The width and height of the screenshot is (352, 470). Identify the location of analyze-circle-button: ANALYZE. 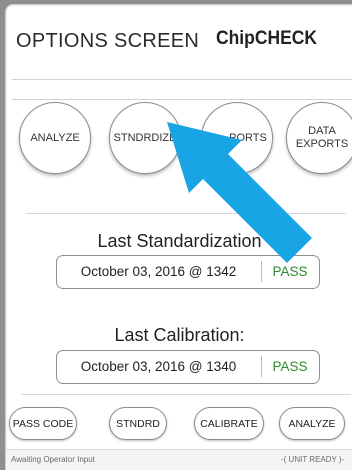
(55, 138).